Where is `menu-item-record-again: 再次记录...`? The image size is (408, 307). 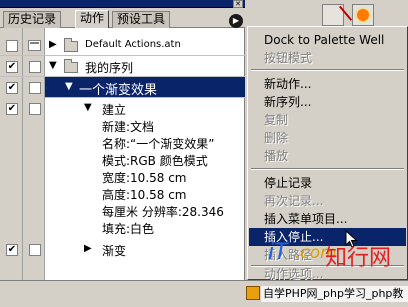 menu-item-record-again: 再次记录... is located at coordinates (293, 201).